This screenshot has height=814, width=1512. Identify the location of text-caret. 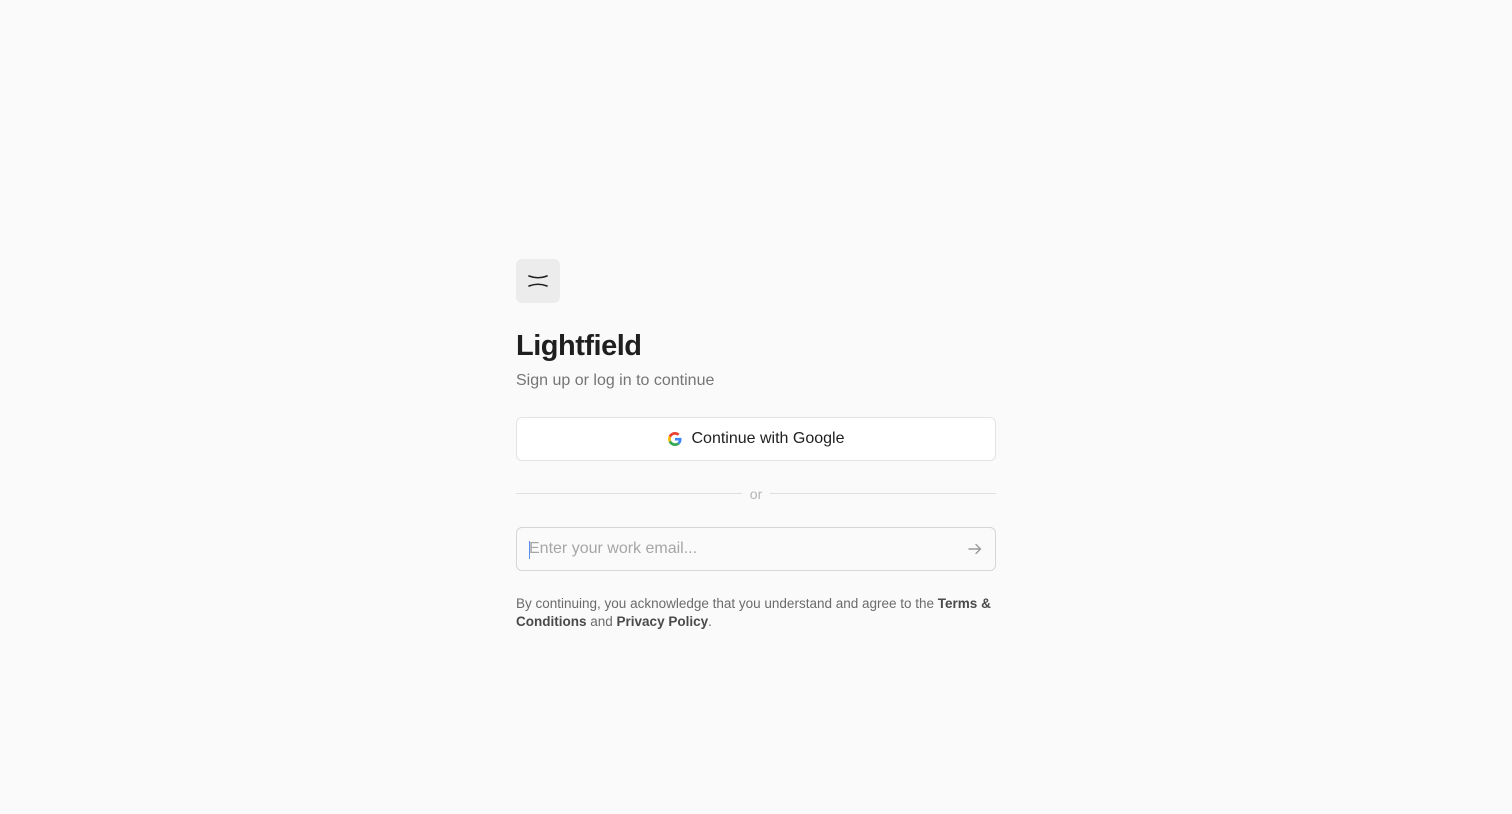
(529, 549).